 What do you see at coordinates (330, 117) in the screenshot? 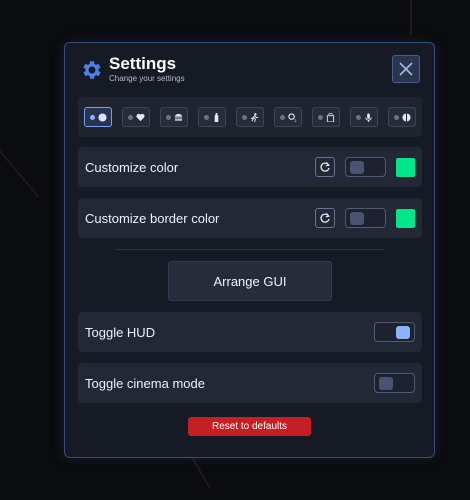
I see `backpack-icon` at bounding box center [330, 117].